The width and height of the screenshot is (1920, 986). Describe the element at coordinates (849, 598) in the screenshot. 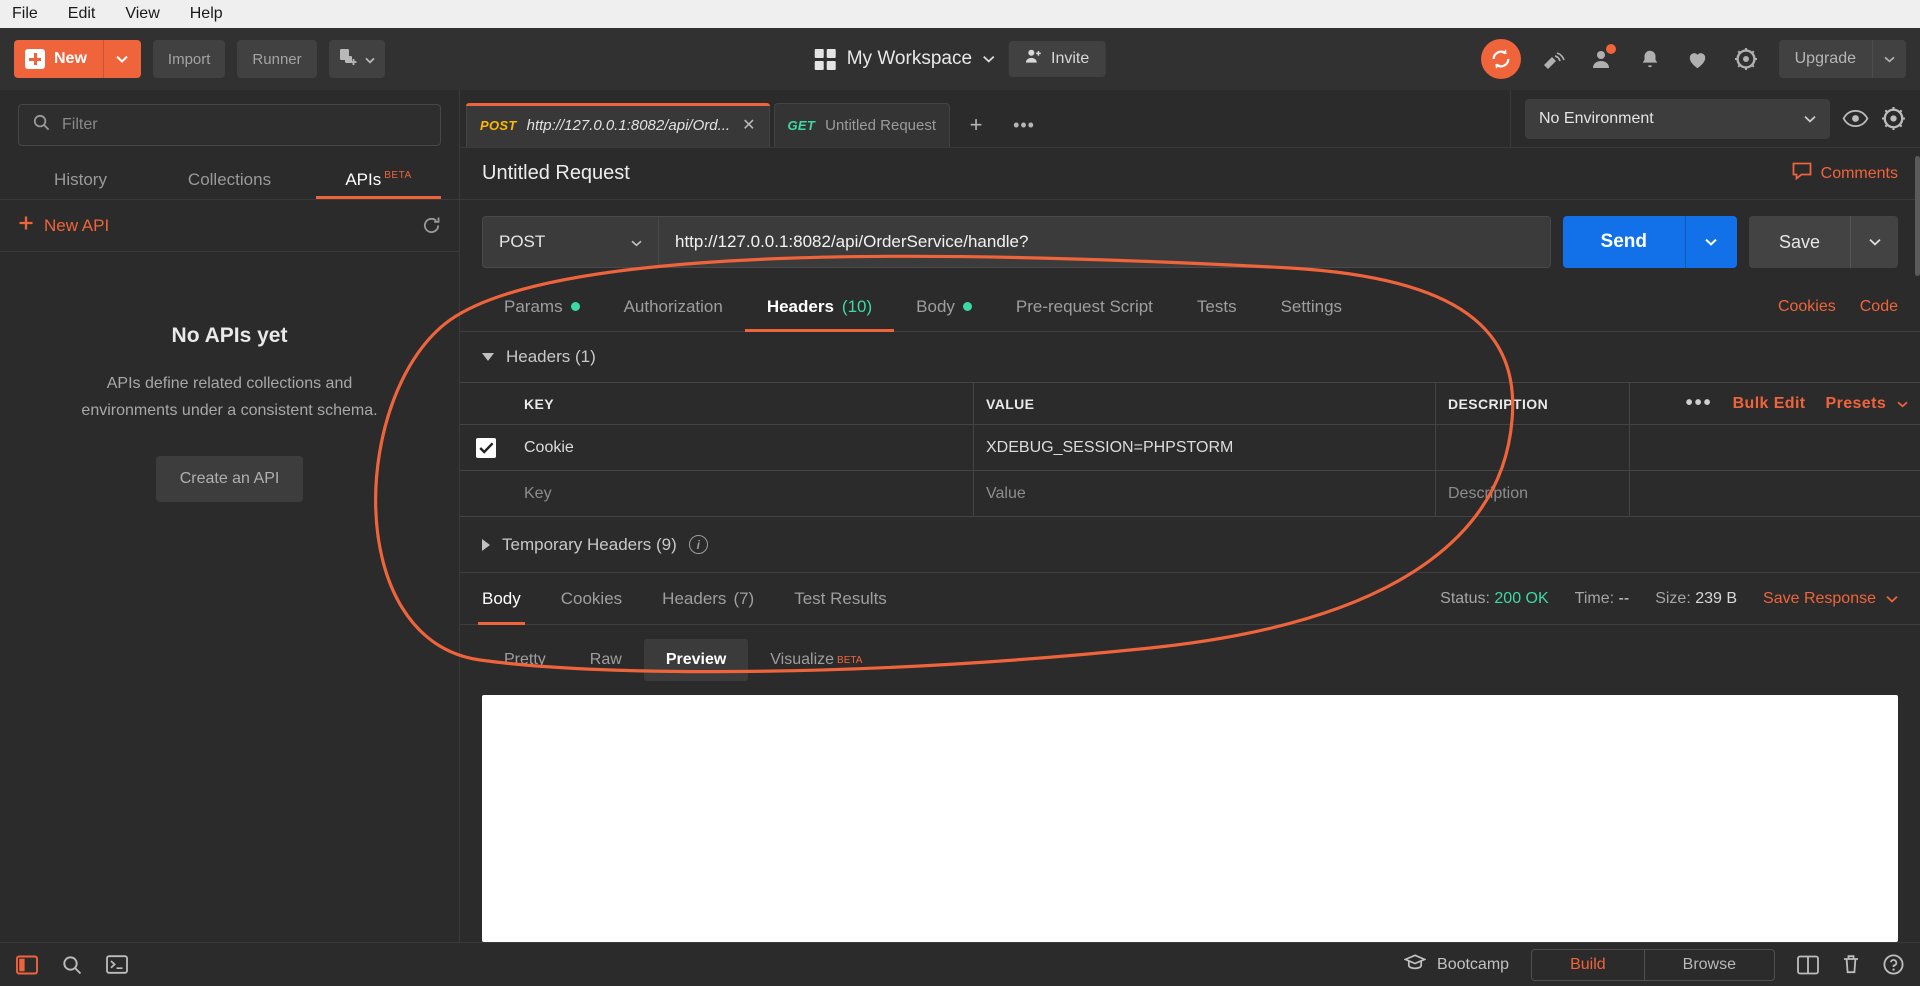

I see `response-tab-test-results: Test Results` at that location.